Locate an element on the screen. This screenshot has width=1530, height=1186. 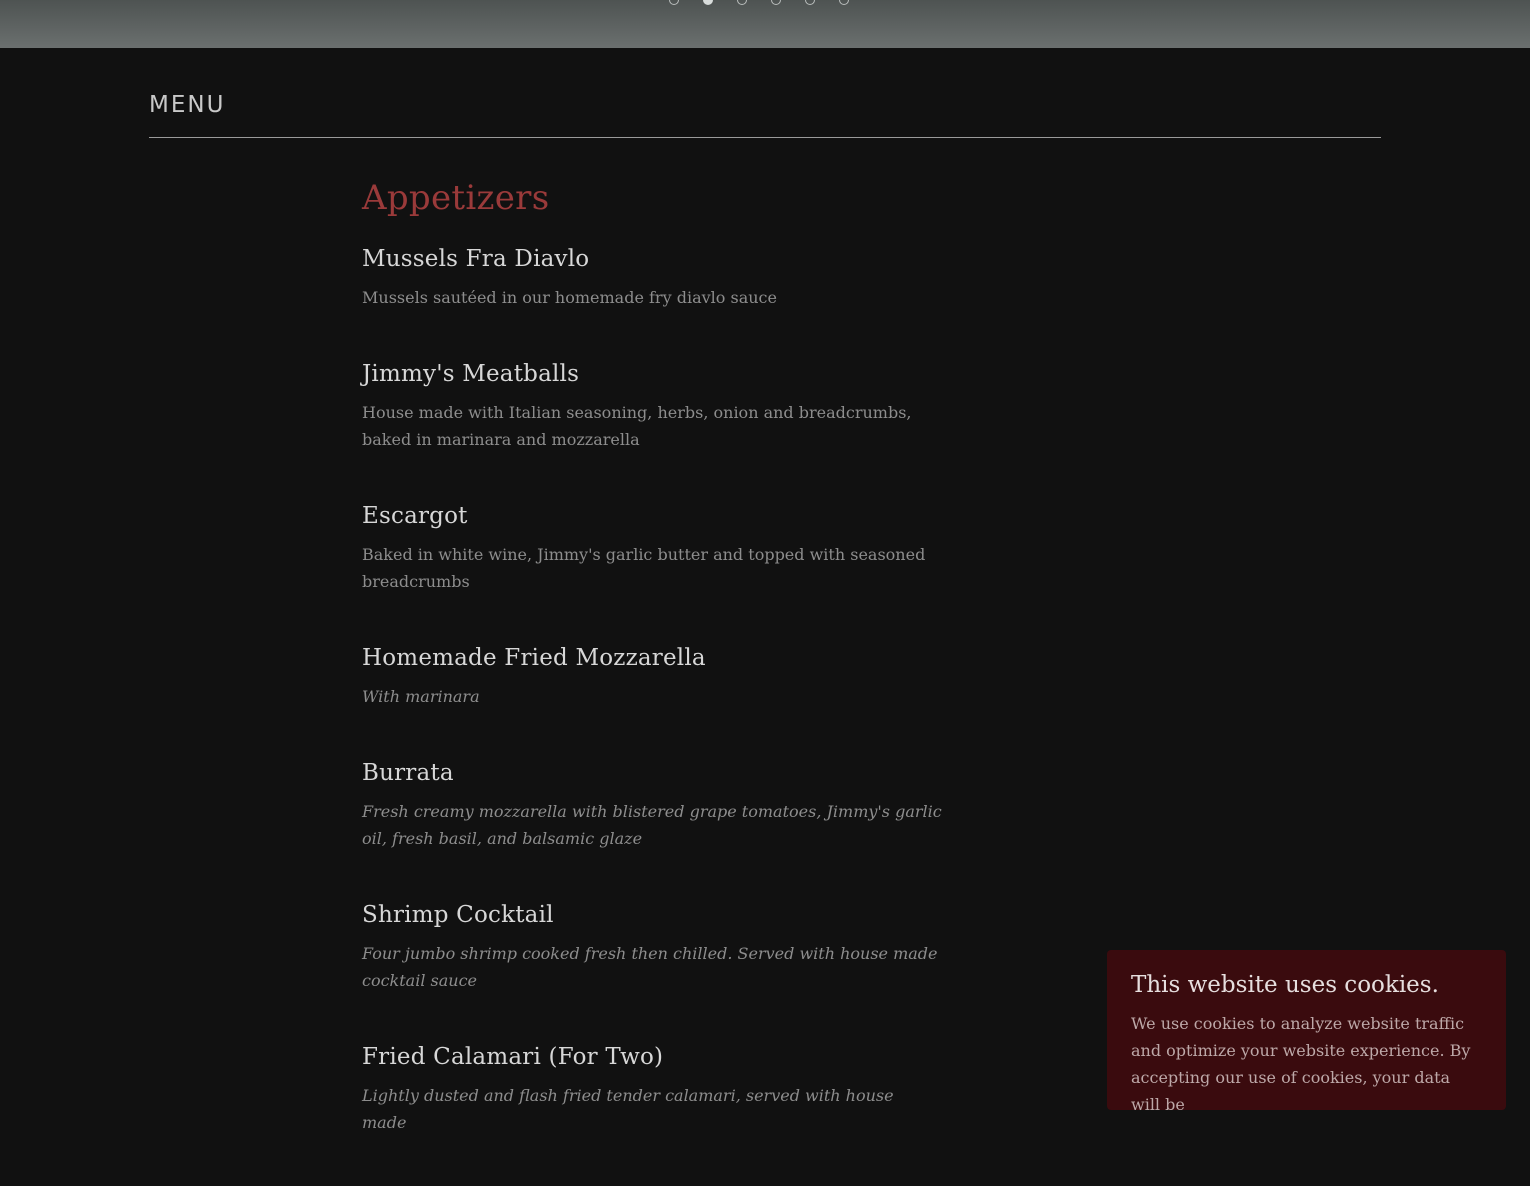
menu-item-name: Jimmy's Meatballs is located at coordinates (471, 374).